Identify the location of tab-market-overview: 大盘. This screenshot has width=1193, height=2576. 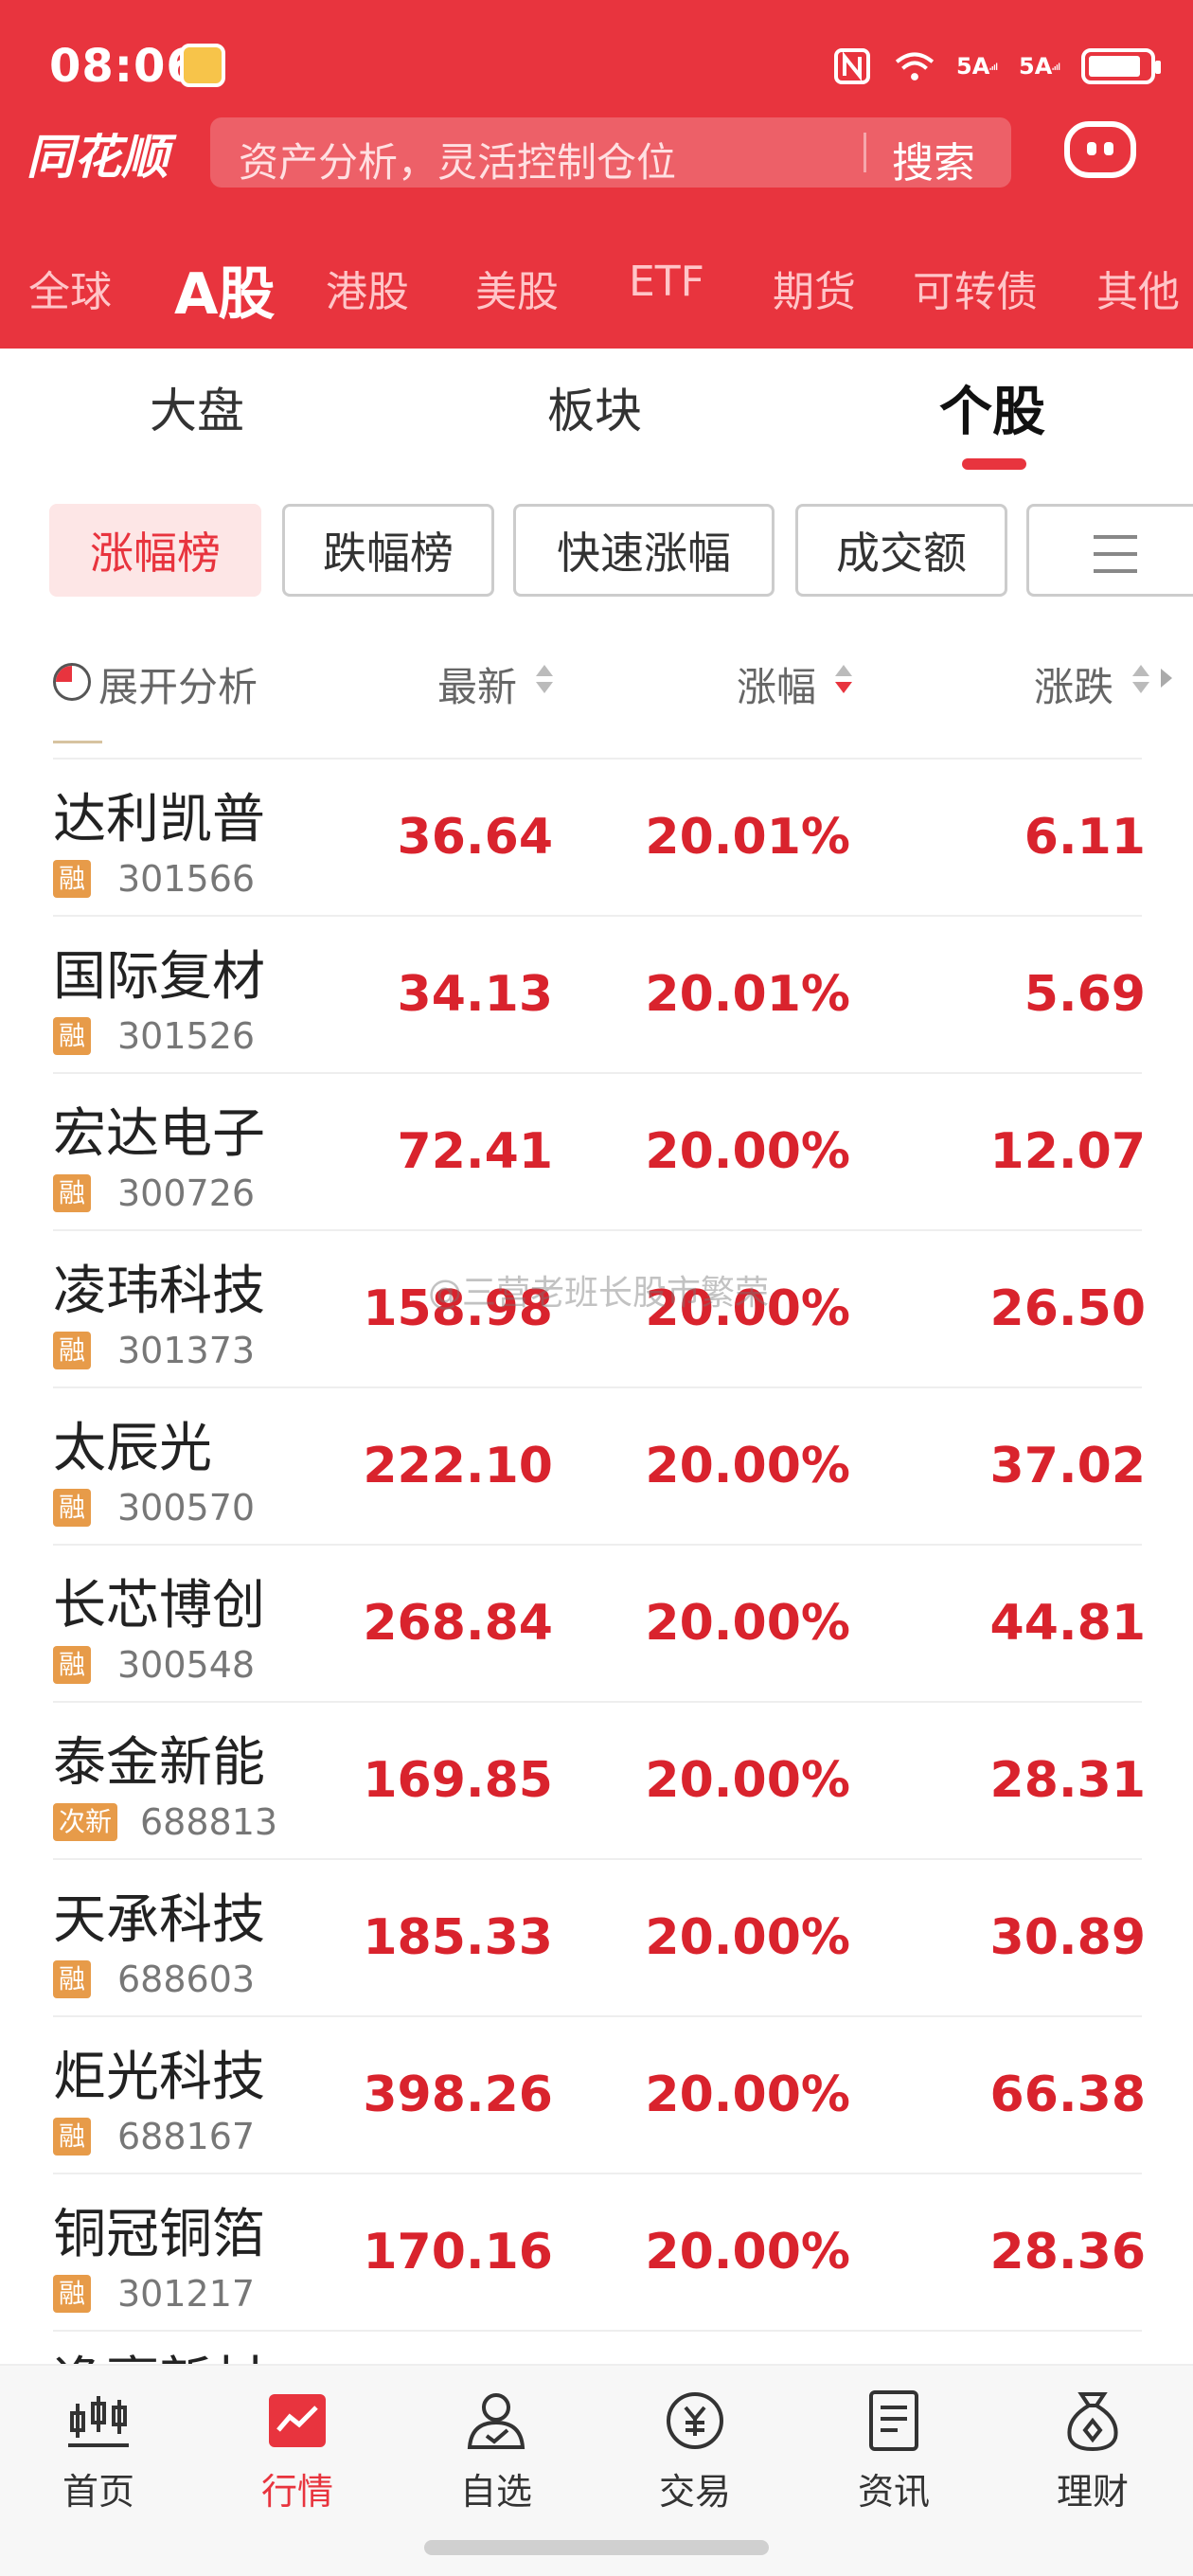
(197, 407).